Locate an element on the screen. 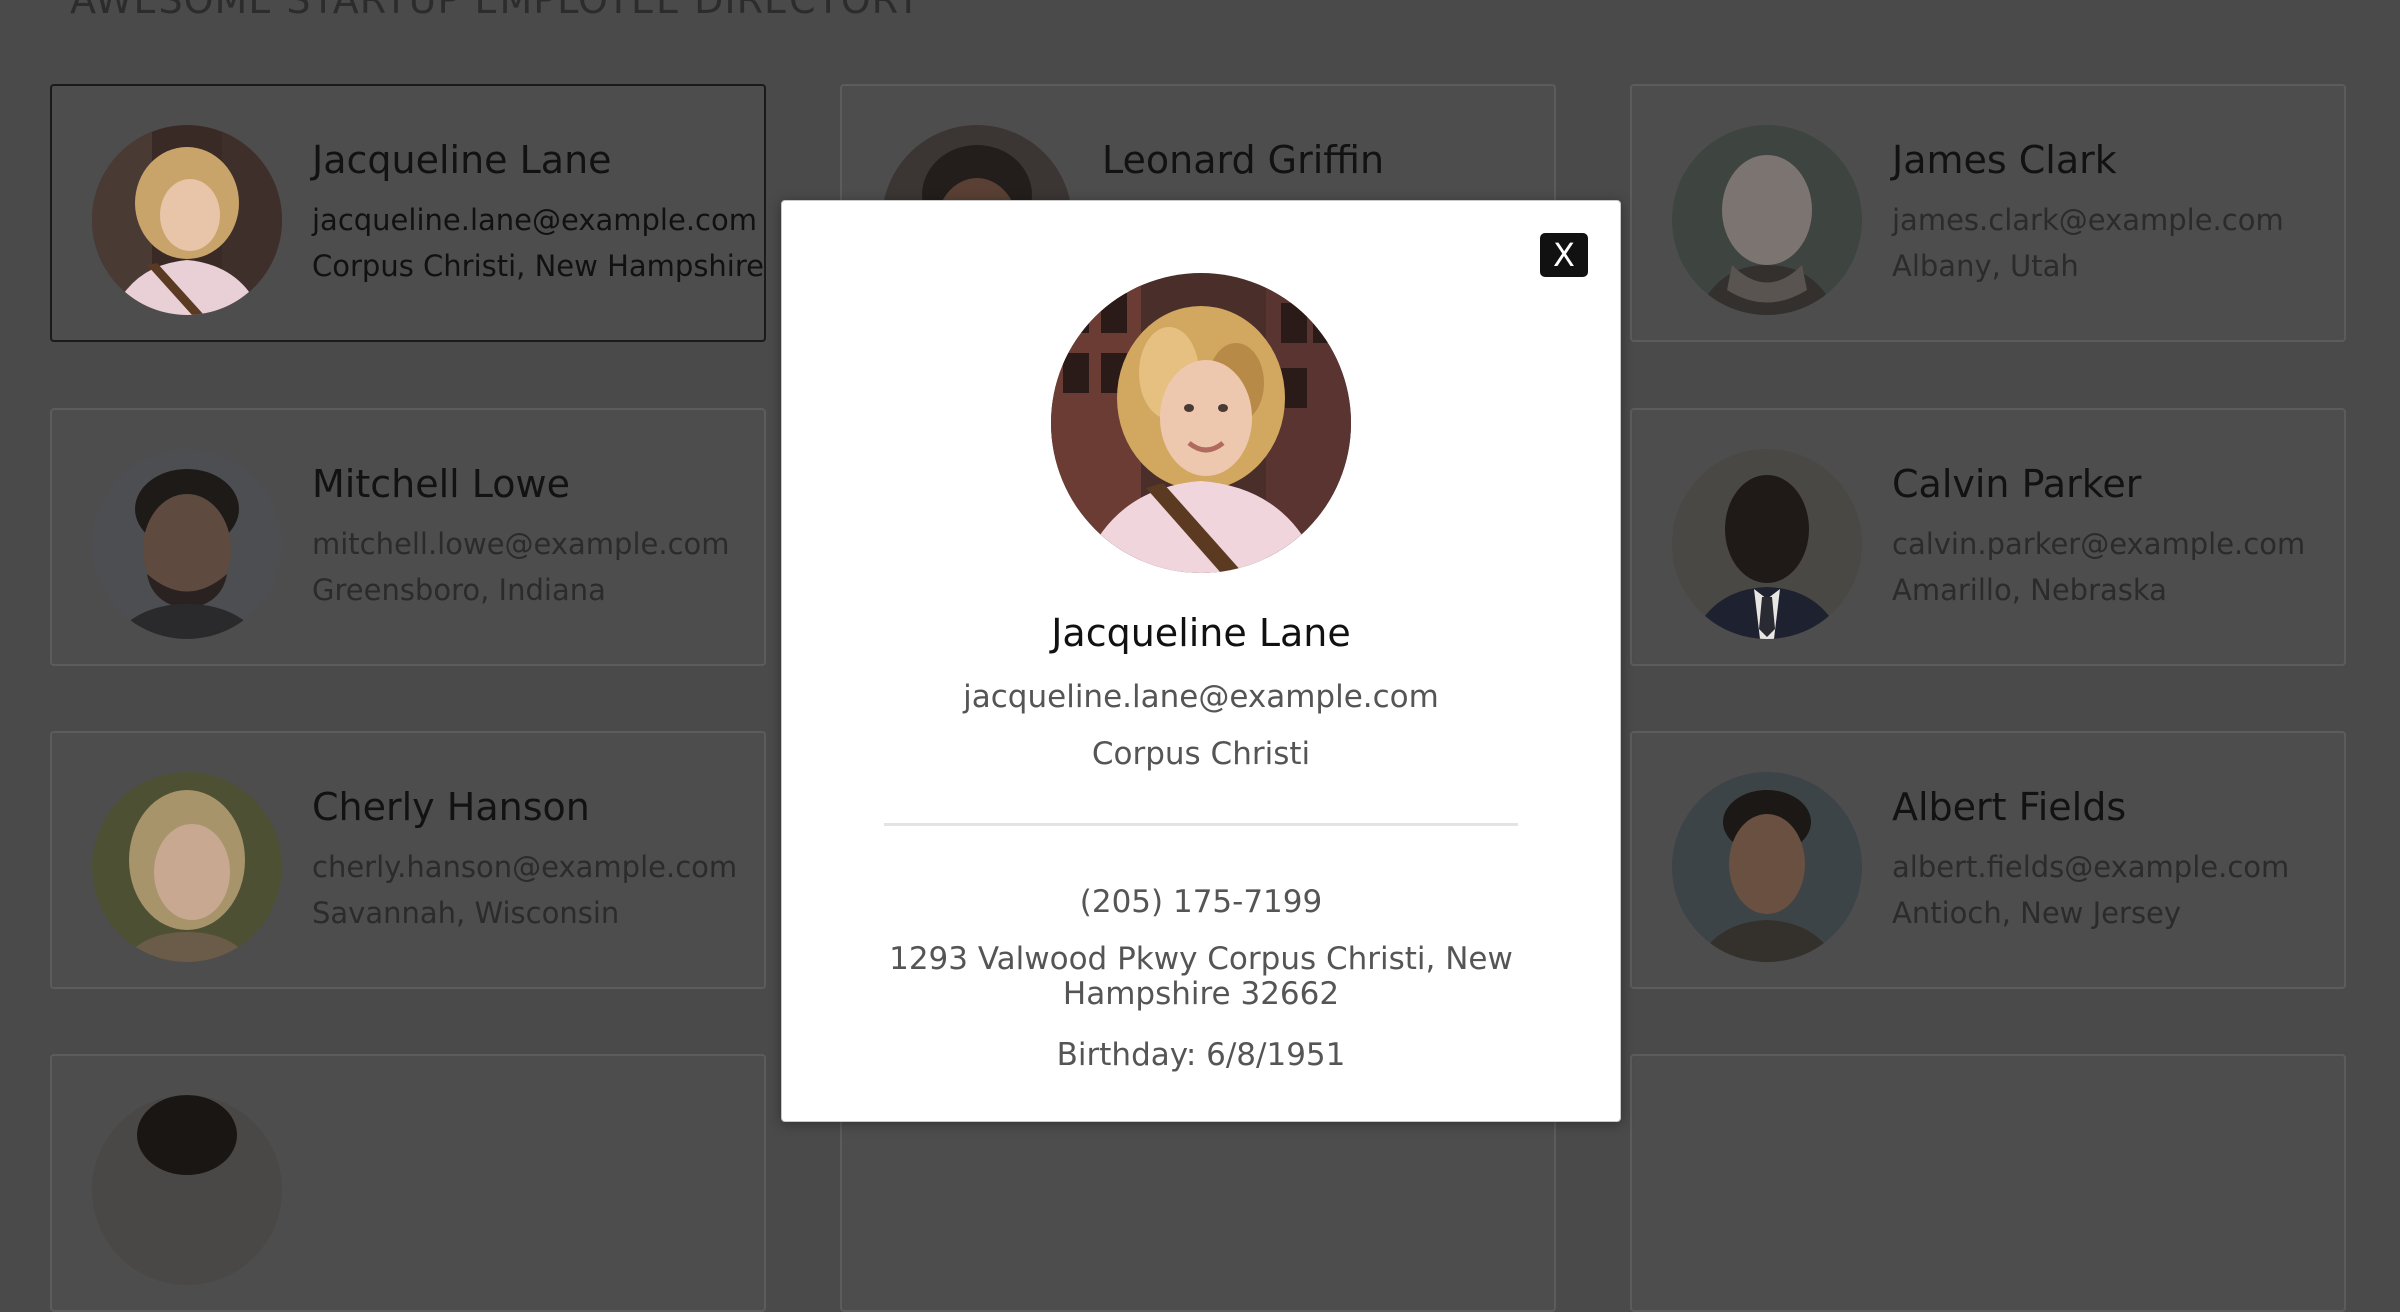  modal-avatar is located at coordinates (1201, 423).